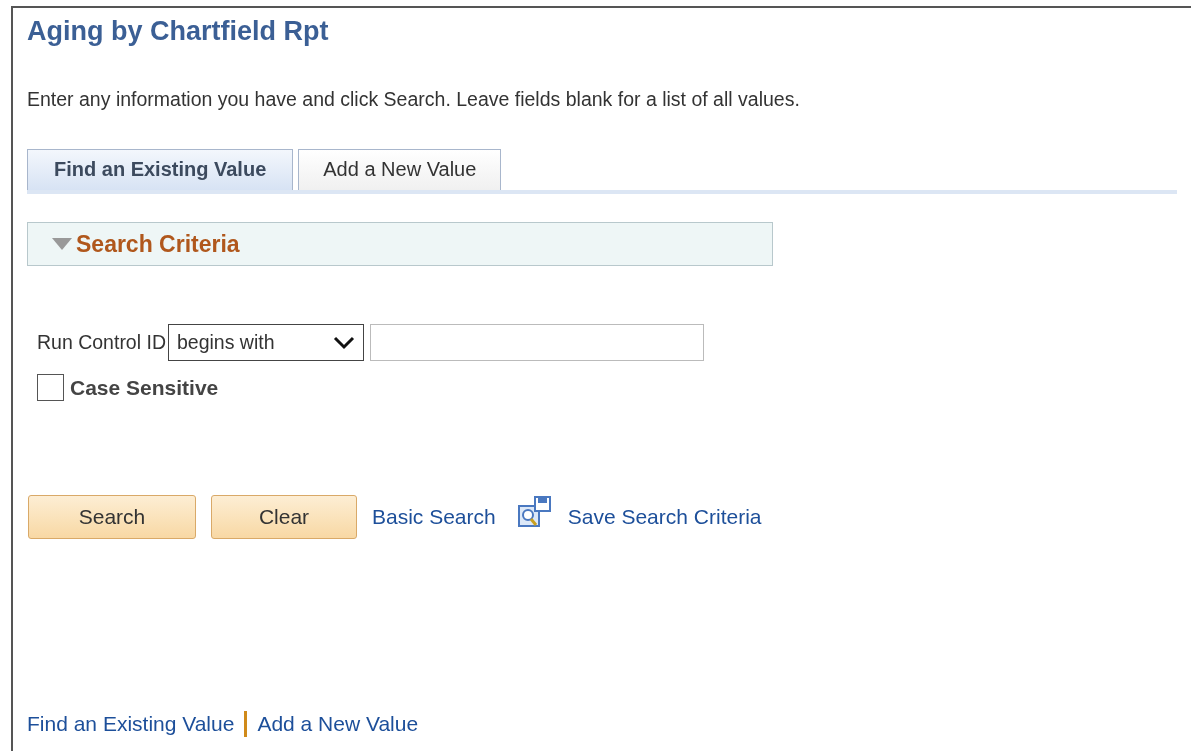 The width and height of the screenshot is (1191, 751). What do you see at coordinates (414, 99) in the screenshot?
I see `instructions: Enter any information you have and click Search. Leave fields blank for a list of all values.` at bounding box center [414, 99].